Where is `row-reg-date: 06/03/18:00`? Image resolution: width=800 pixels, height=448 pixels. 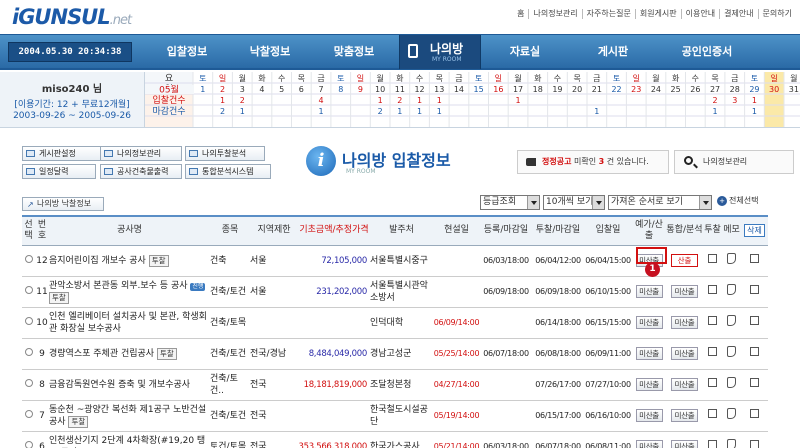 row-reg-date: 06/03/18:00 is located at coordinates (506, 260).